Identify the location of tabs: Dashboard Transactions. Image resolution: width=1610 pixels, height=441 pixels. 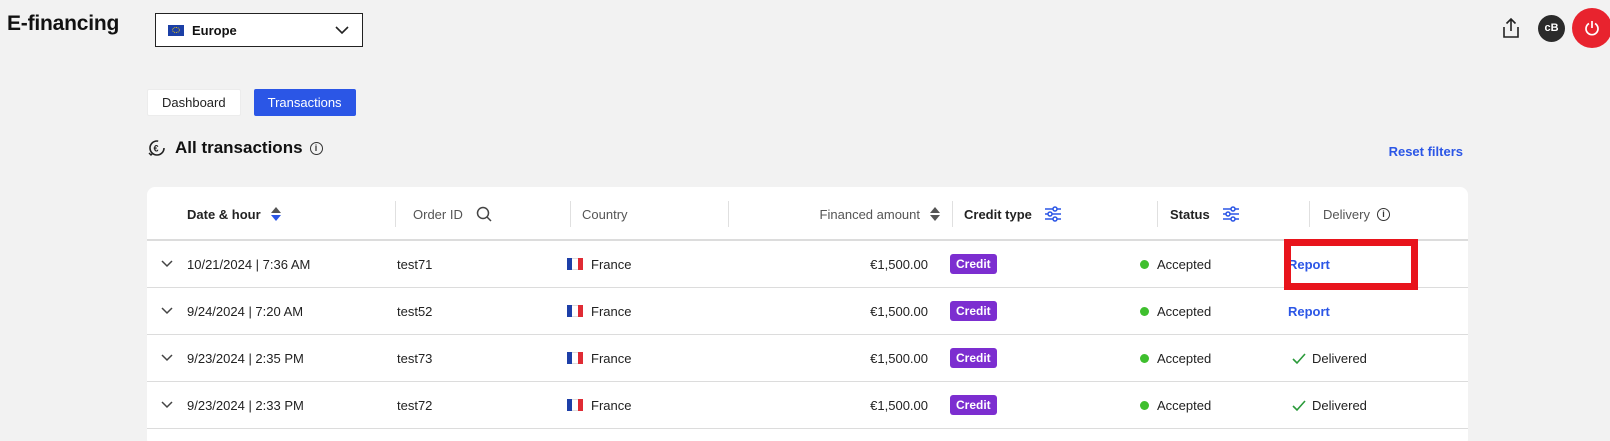
(251, 102).